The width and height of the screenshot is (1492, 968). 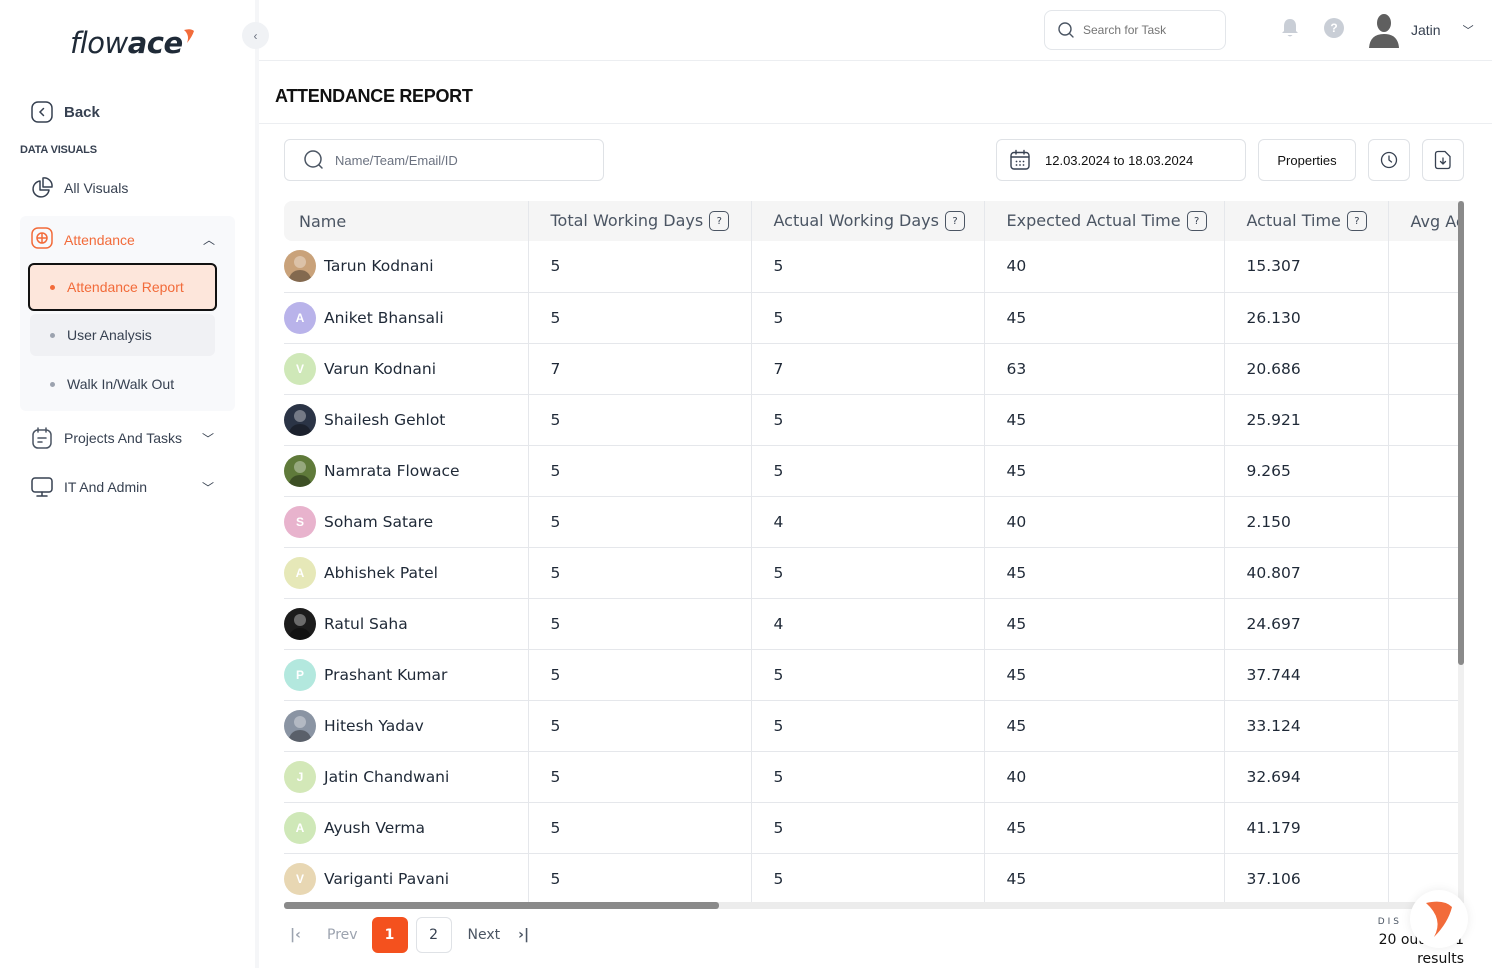 I want to click on download-file-icon, so click(x=1442, y=160).